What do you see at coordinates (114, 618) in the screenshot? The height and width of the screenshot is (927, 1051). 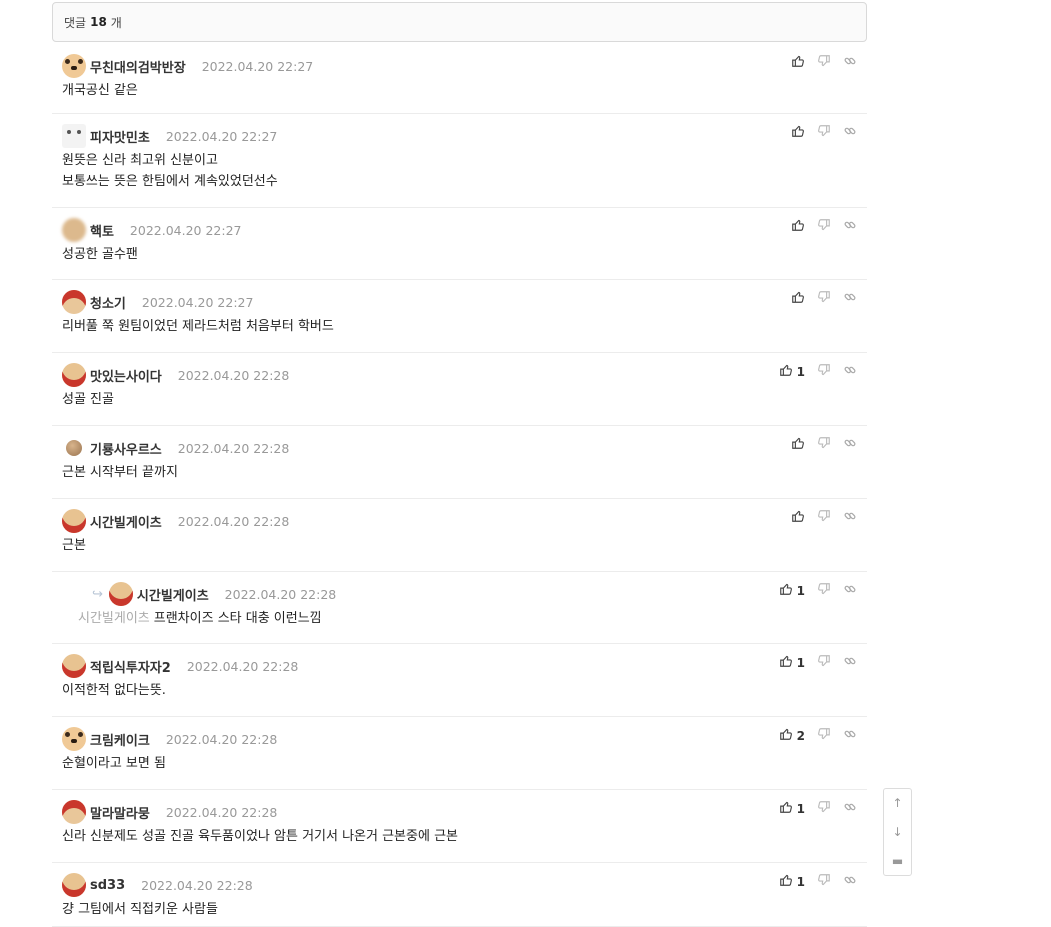 I see `mention-link: 시간빌게이츠` at bounding box center [114, 618].